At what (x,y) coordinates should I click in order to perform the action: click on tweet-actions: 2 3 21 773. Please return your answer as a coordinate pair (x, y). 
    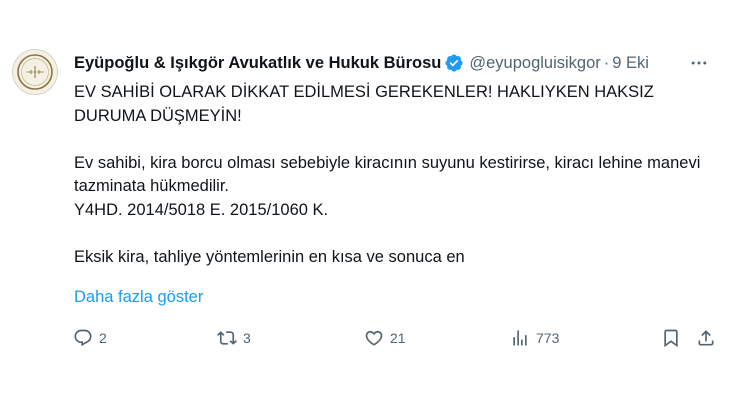
    Looking at the image, I should click on (394, 338).